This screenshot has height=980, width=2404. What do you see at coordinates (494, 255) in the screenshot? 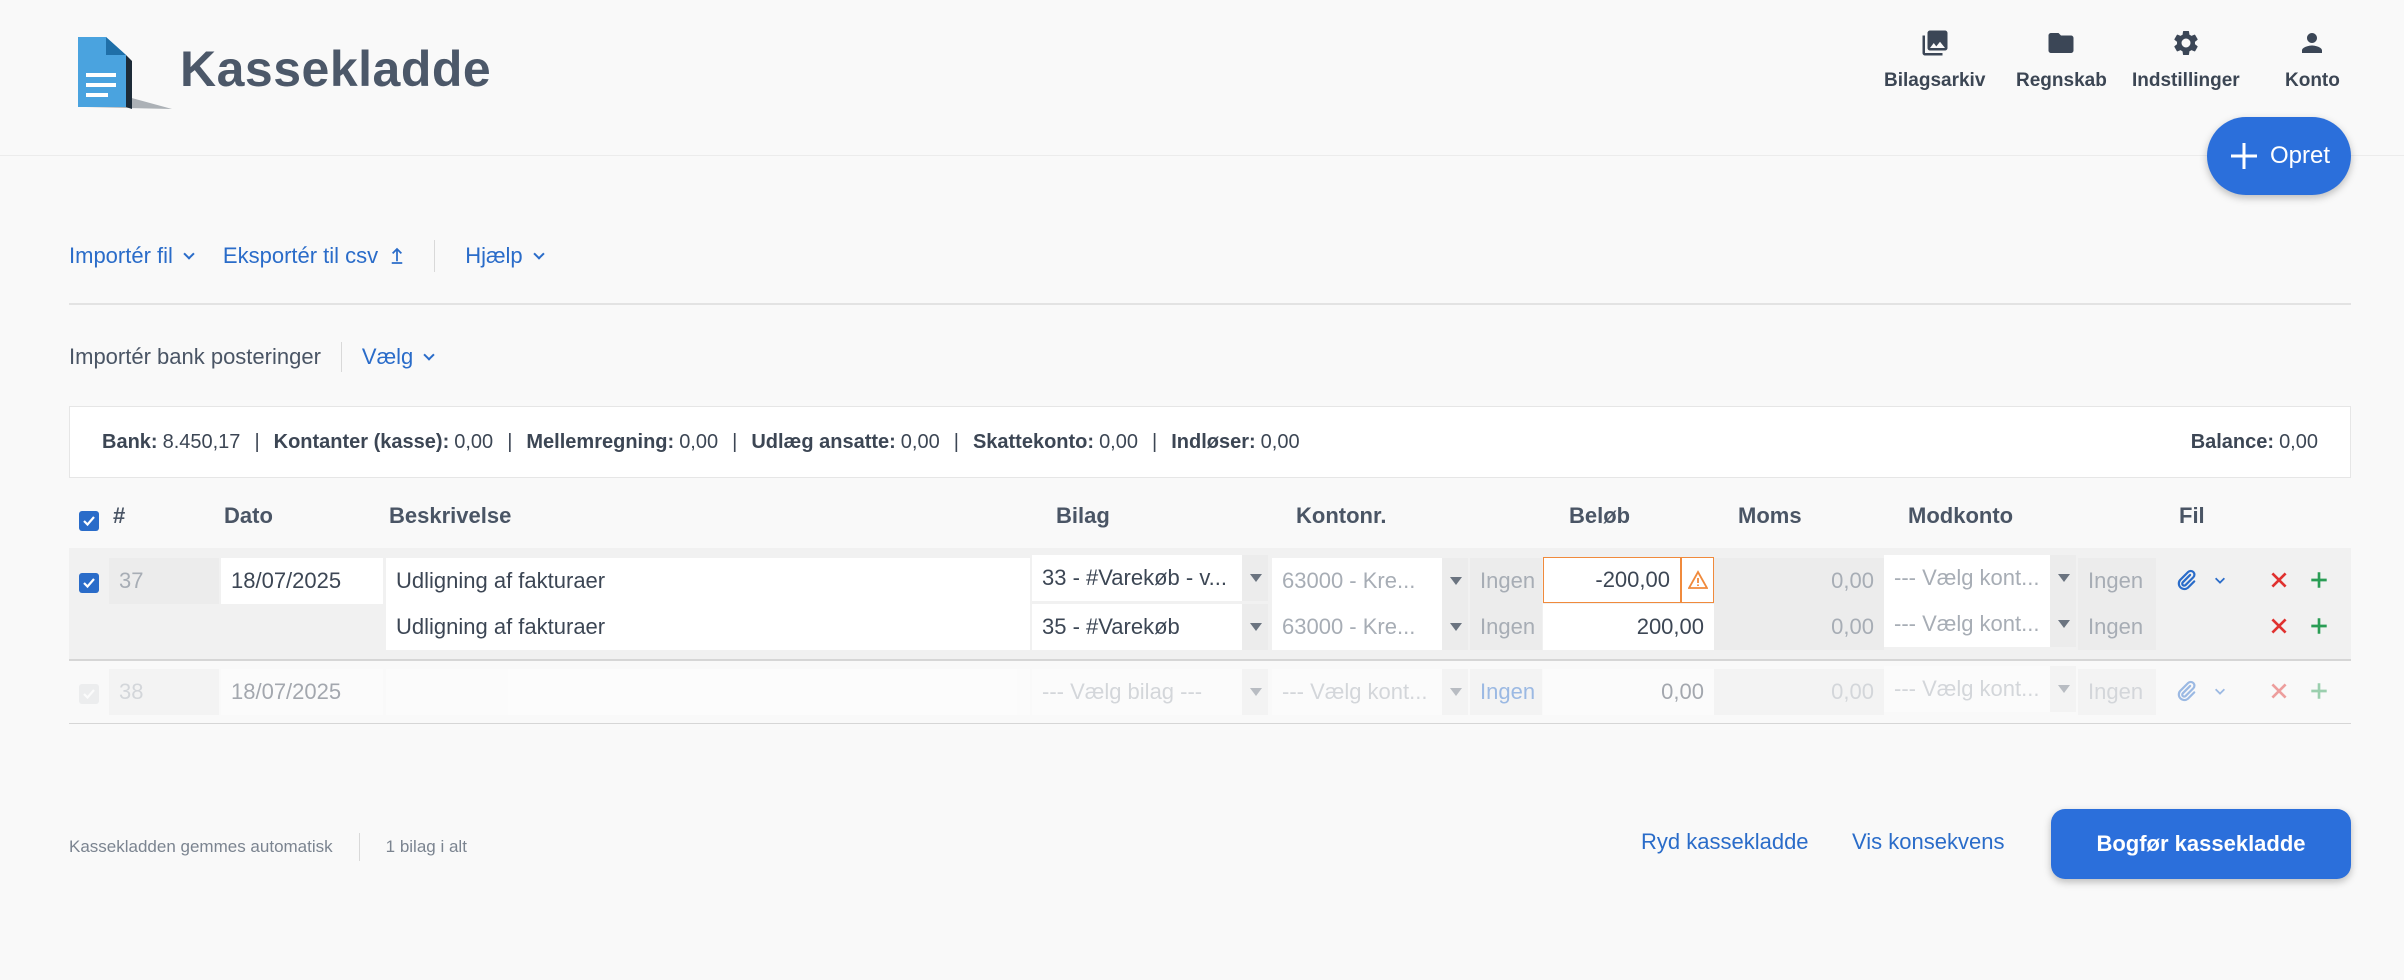
I see `help-label: Hjælp` at bounding box center [494, 255].